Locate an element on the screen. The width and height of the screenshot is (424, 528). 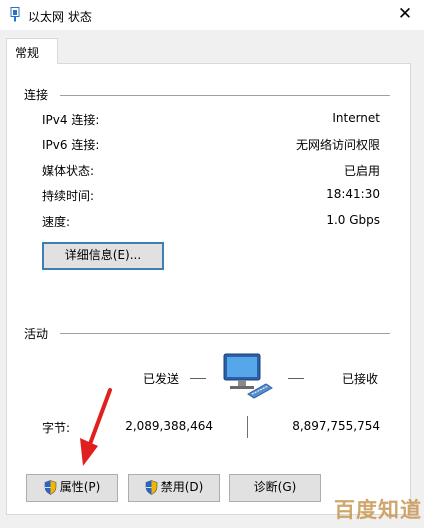
close-button: ✕ is located at coordinates (405, 15).